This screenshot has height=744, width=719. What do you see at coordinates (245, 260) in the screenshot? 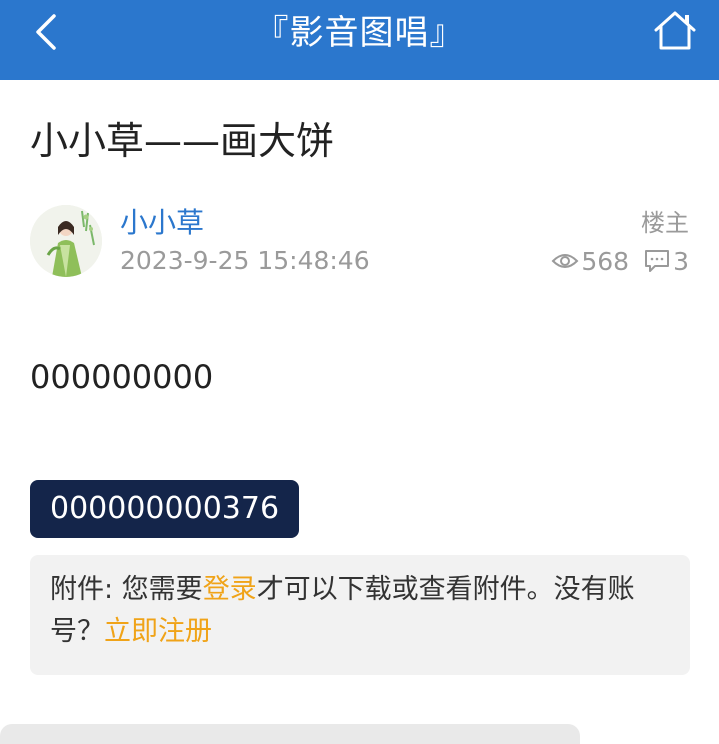
I see `post-timestamp: 2023-9-25 15:48:46` at bounding box center [245, 260].